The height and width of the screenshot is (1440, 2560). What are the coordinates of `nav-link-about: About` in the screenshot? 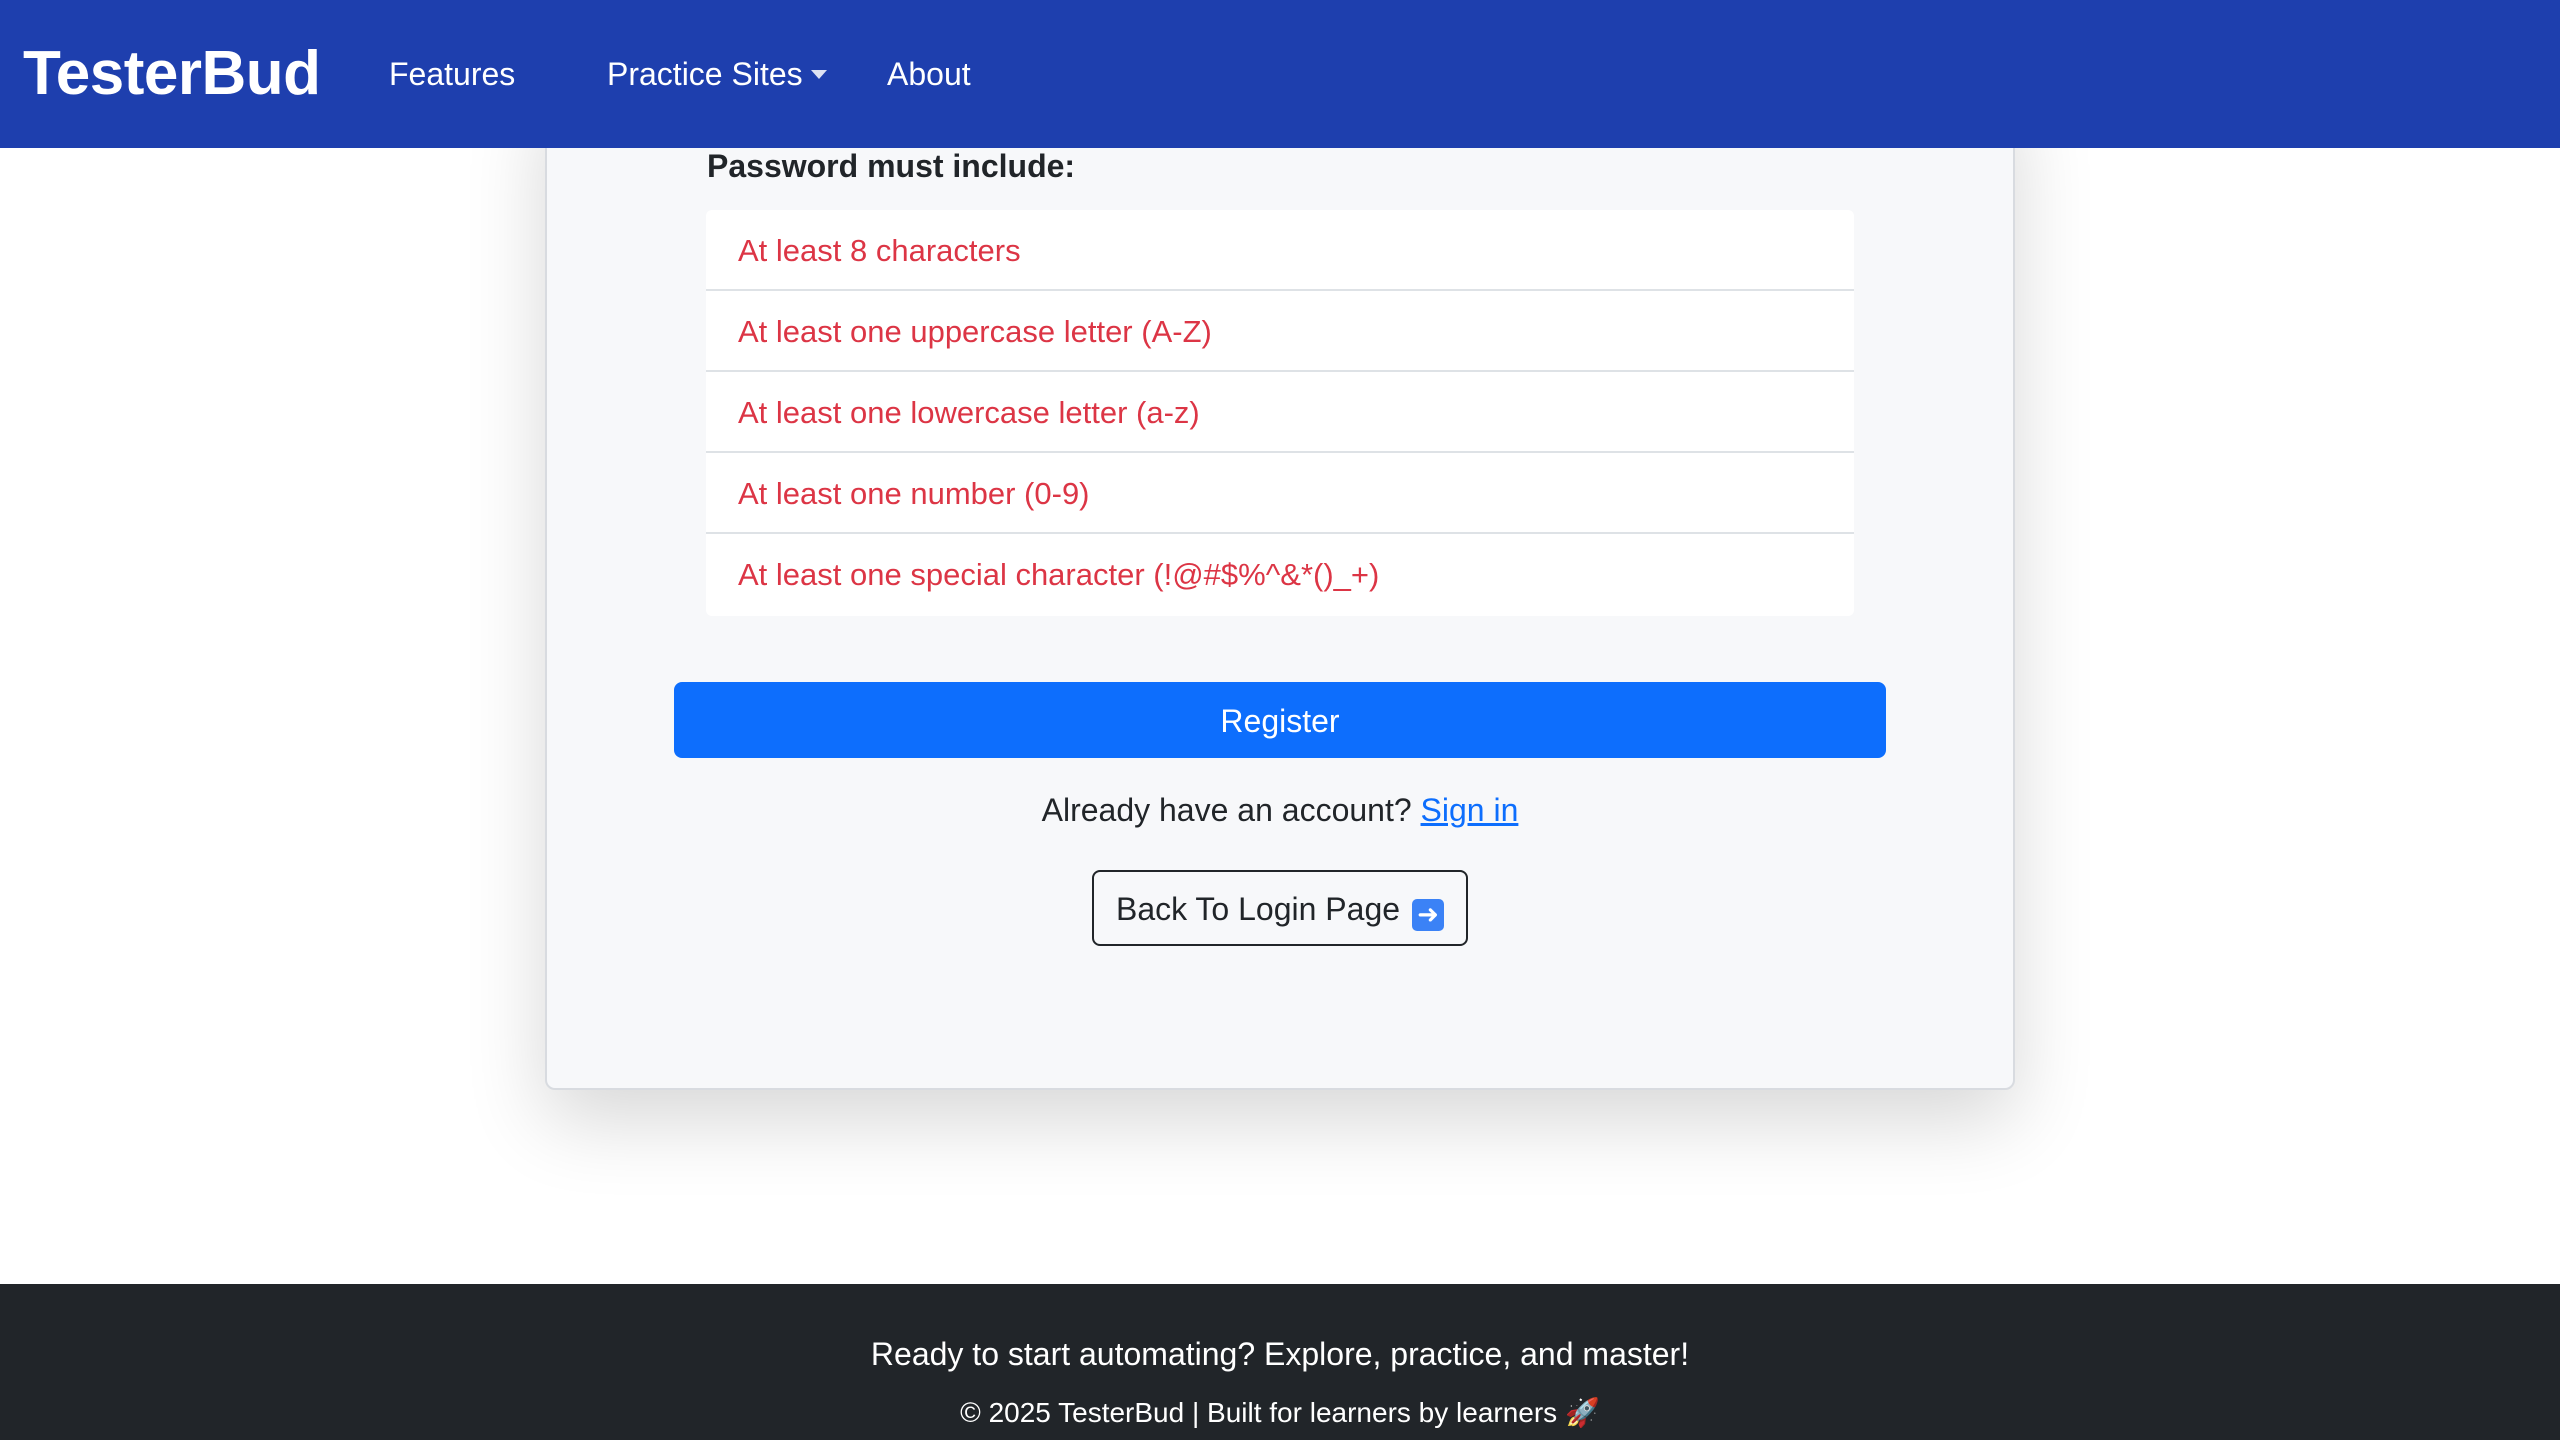 It's located at (929, 74).